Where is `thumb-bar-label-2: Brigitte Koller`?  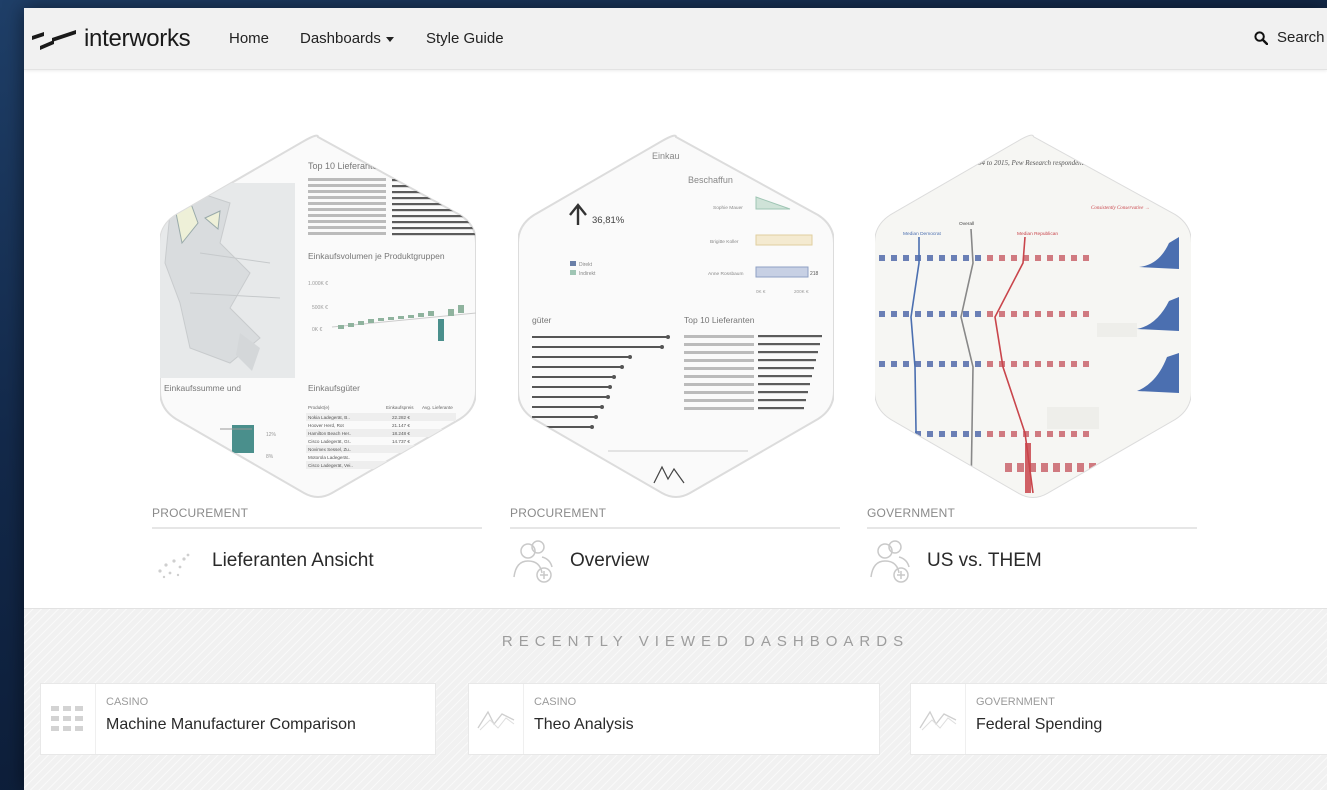
thumb-bar-label-2: Brigitte Koller is located at coordinates (724, 242).